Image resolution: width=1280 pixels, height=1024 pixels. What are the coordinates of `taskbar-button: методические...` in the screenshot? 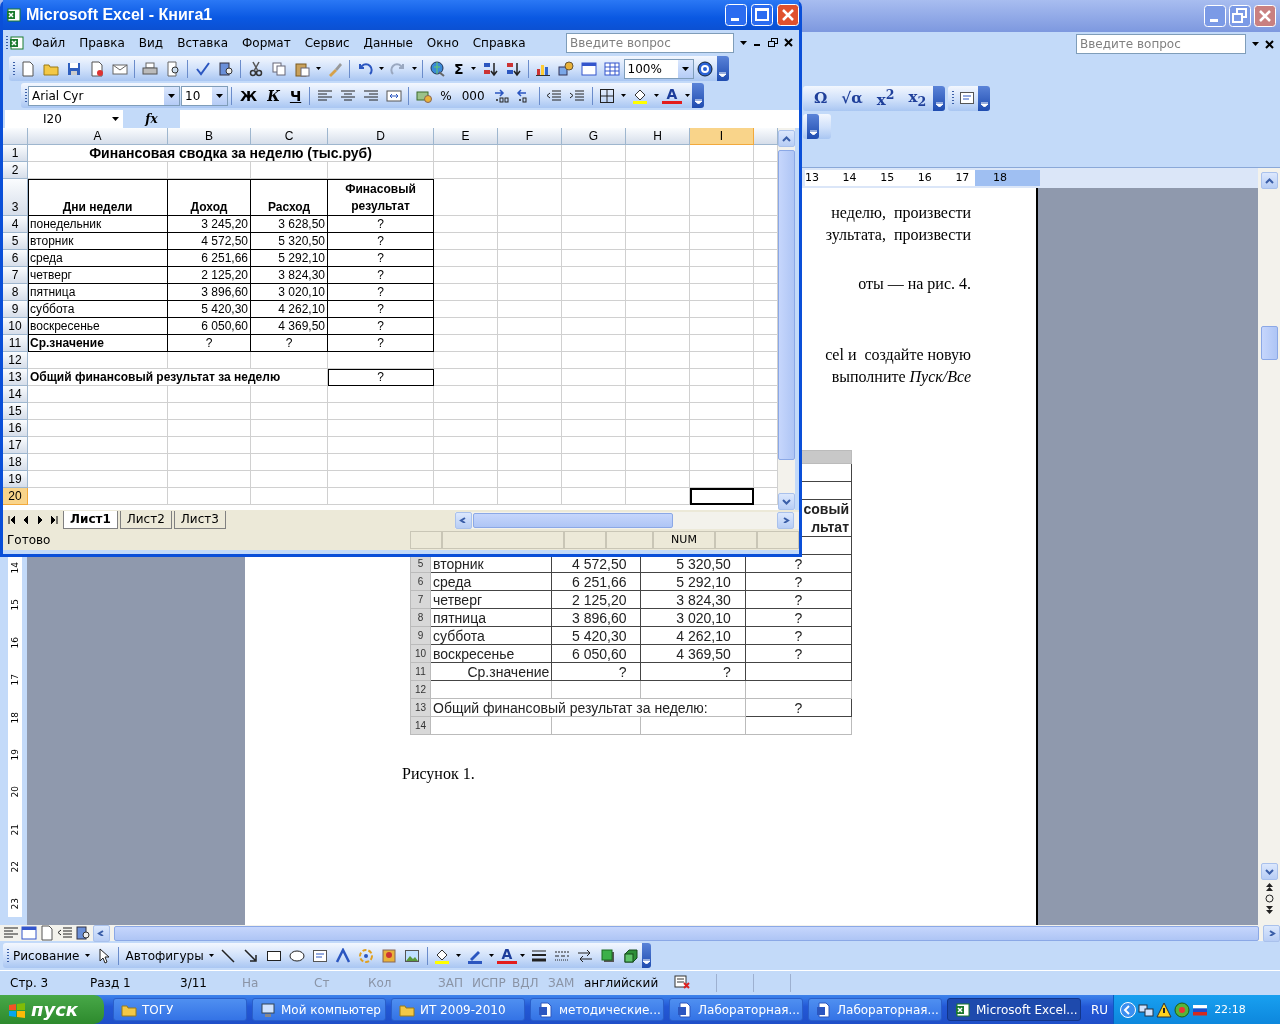 It's located at (597, 1009).